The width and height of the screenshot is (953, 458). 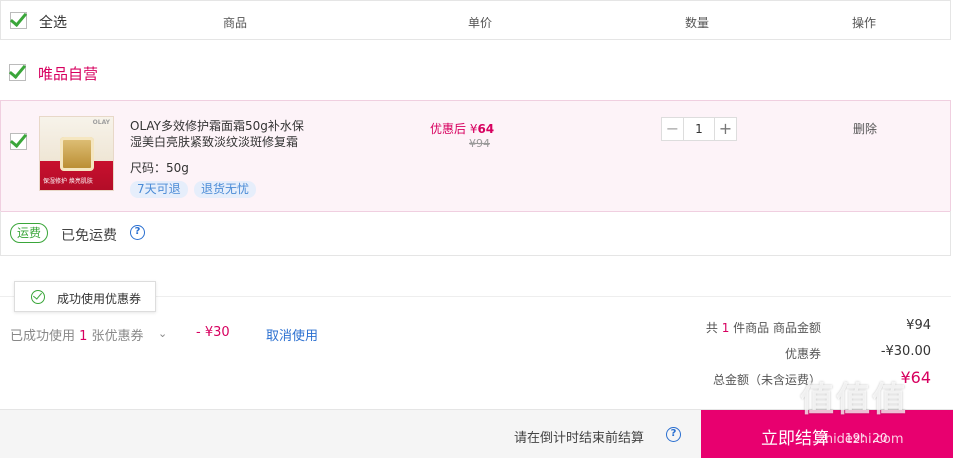 I want to click on tooltip-text: 成功使用优惠券, so click(x=99, y=299).